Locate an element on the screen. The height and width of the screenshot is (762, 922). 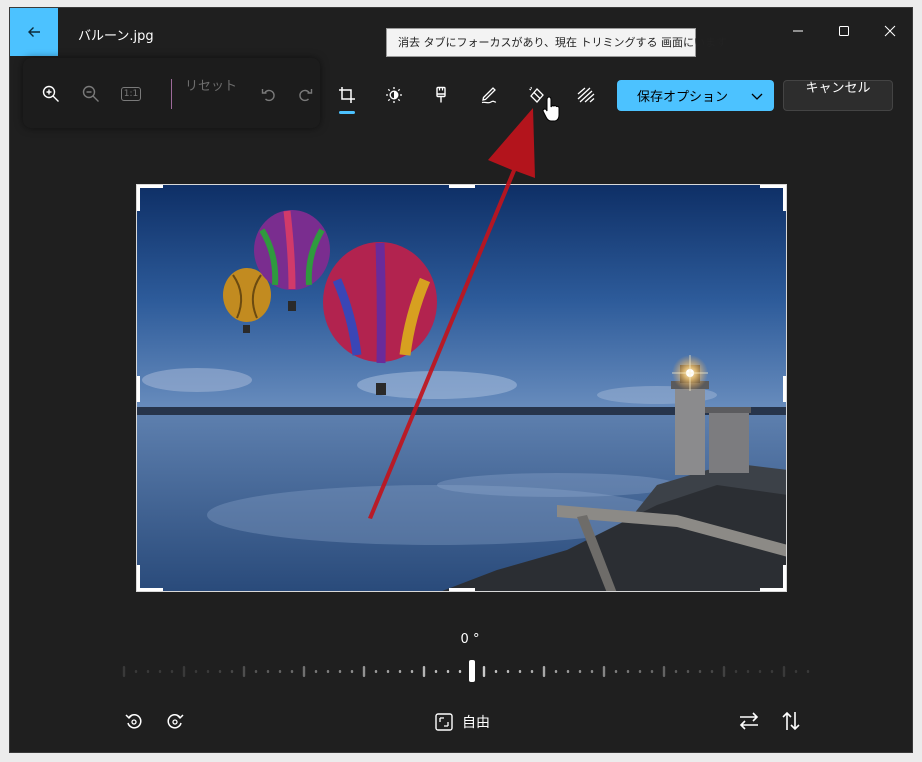
undo-button is located at coordinates (268, 94).